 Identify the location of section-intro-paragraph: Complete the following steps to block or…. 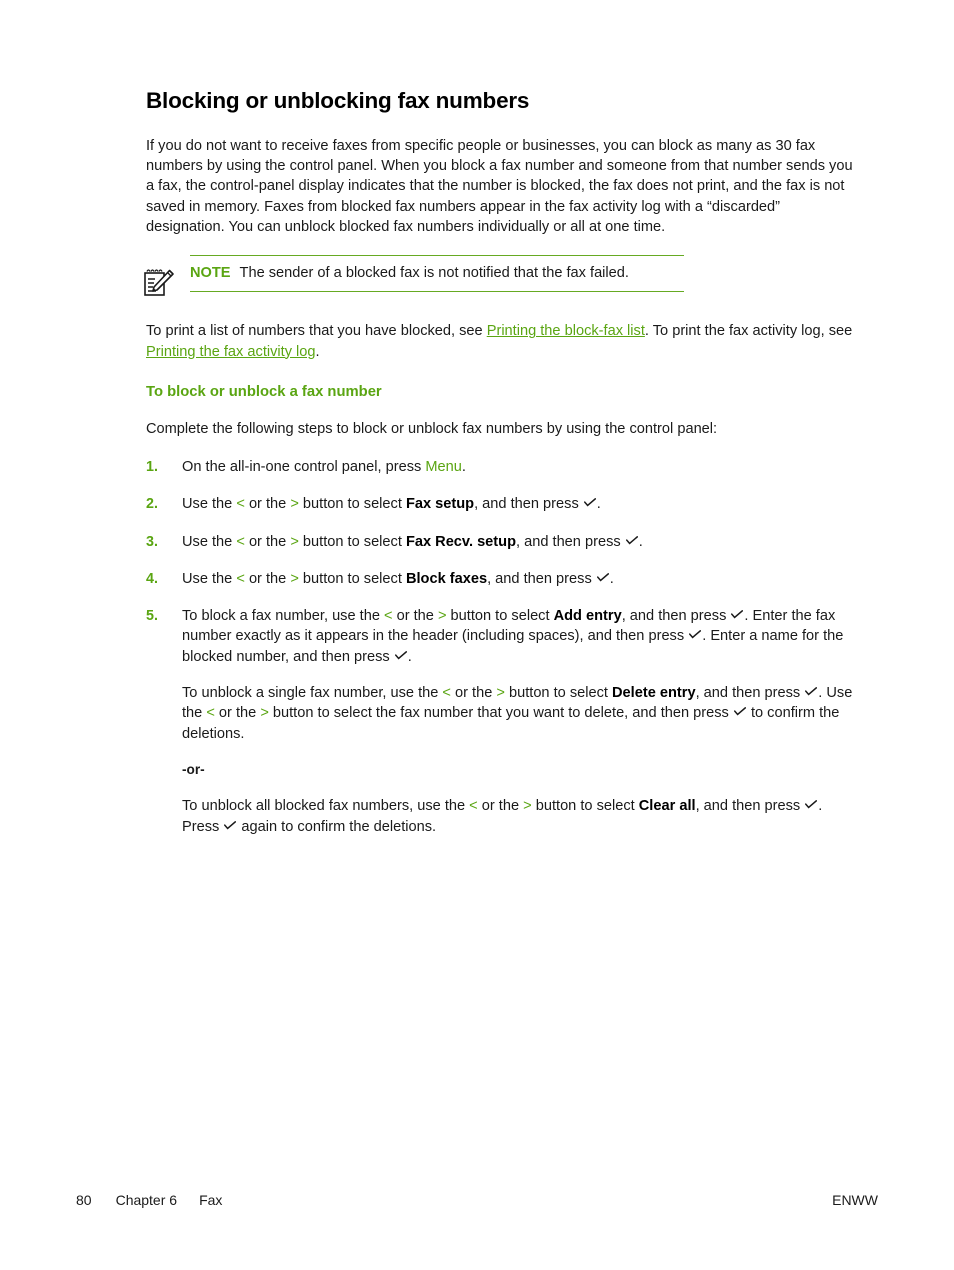
(432, 428).